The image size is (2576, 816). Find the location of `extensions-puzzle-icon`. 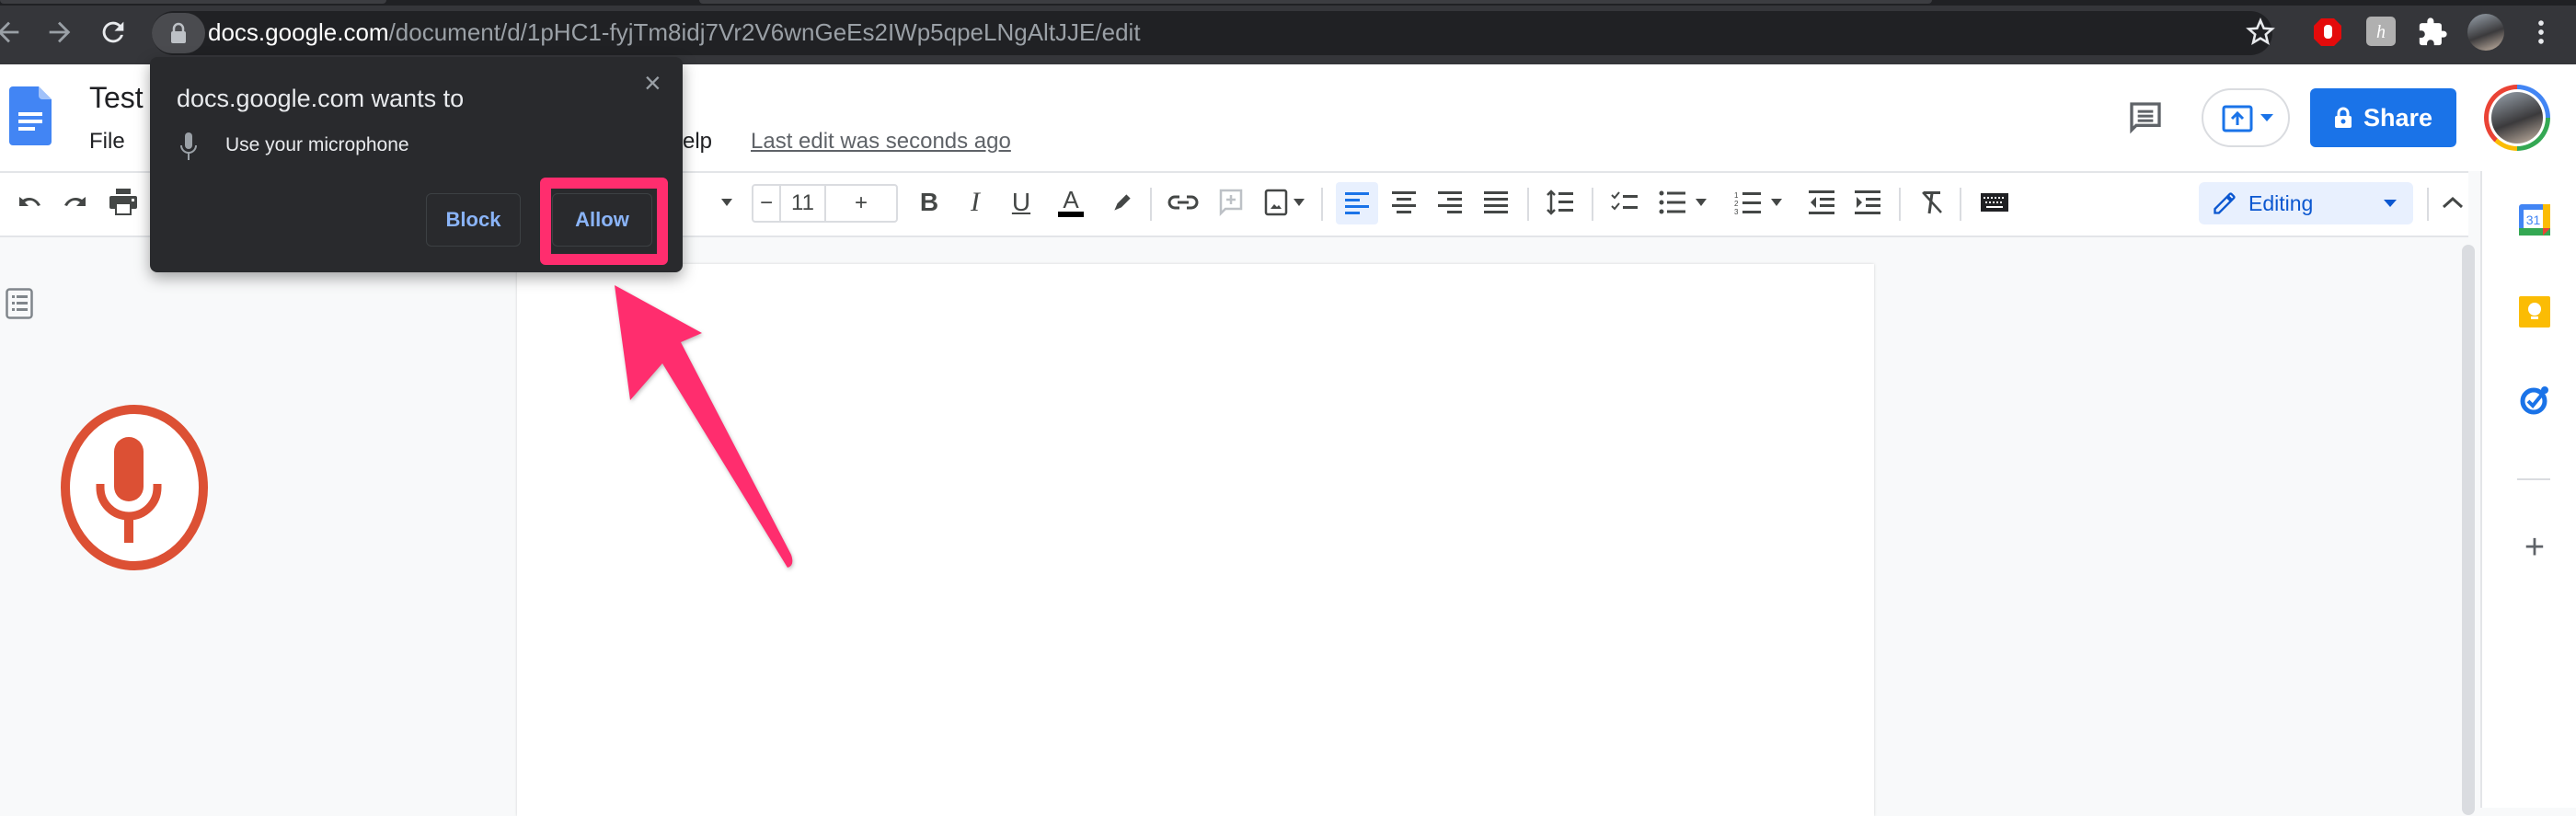

extensions-puzzle-icon is located at coordinates (2433, 31).